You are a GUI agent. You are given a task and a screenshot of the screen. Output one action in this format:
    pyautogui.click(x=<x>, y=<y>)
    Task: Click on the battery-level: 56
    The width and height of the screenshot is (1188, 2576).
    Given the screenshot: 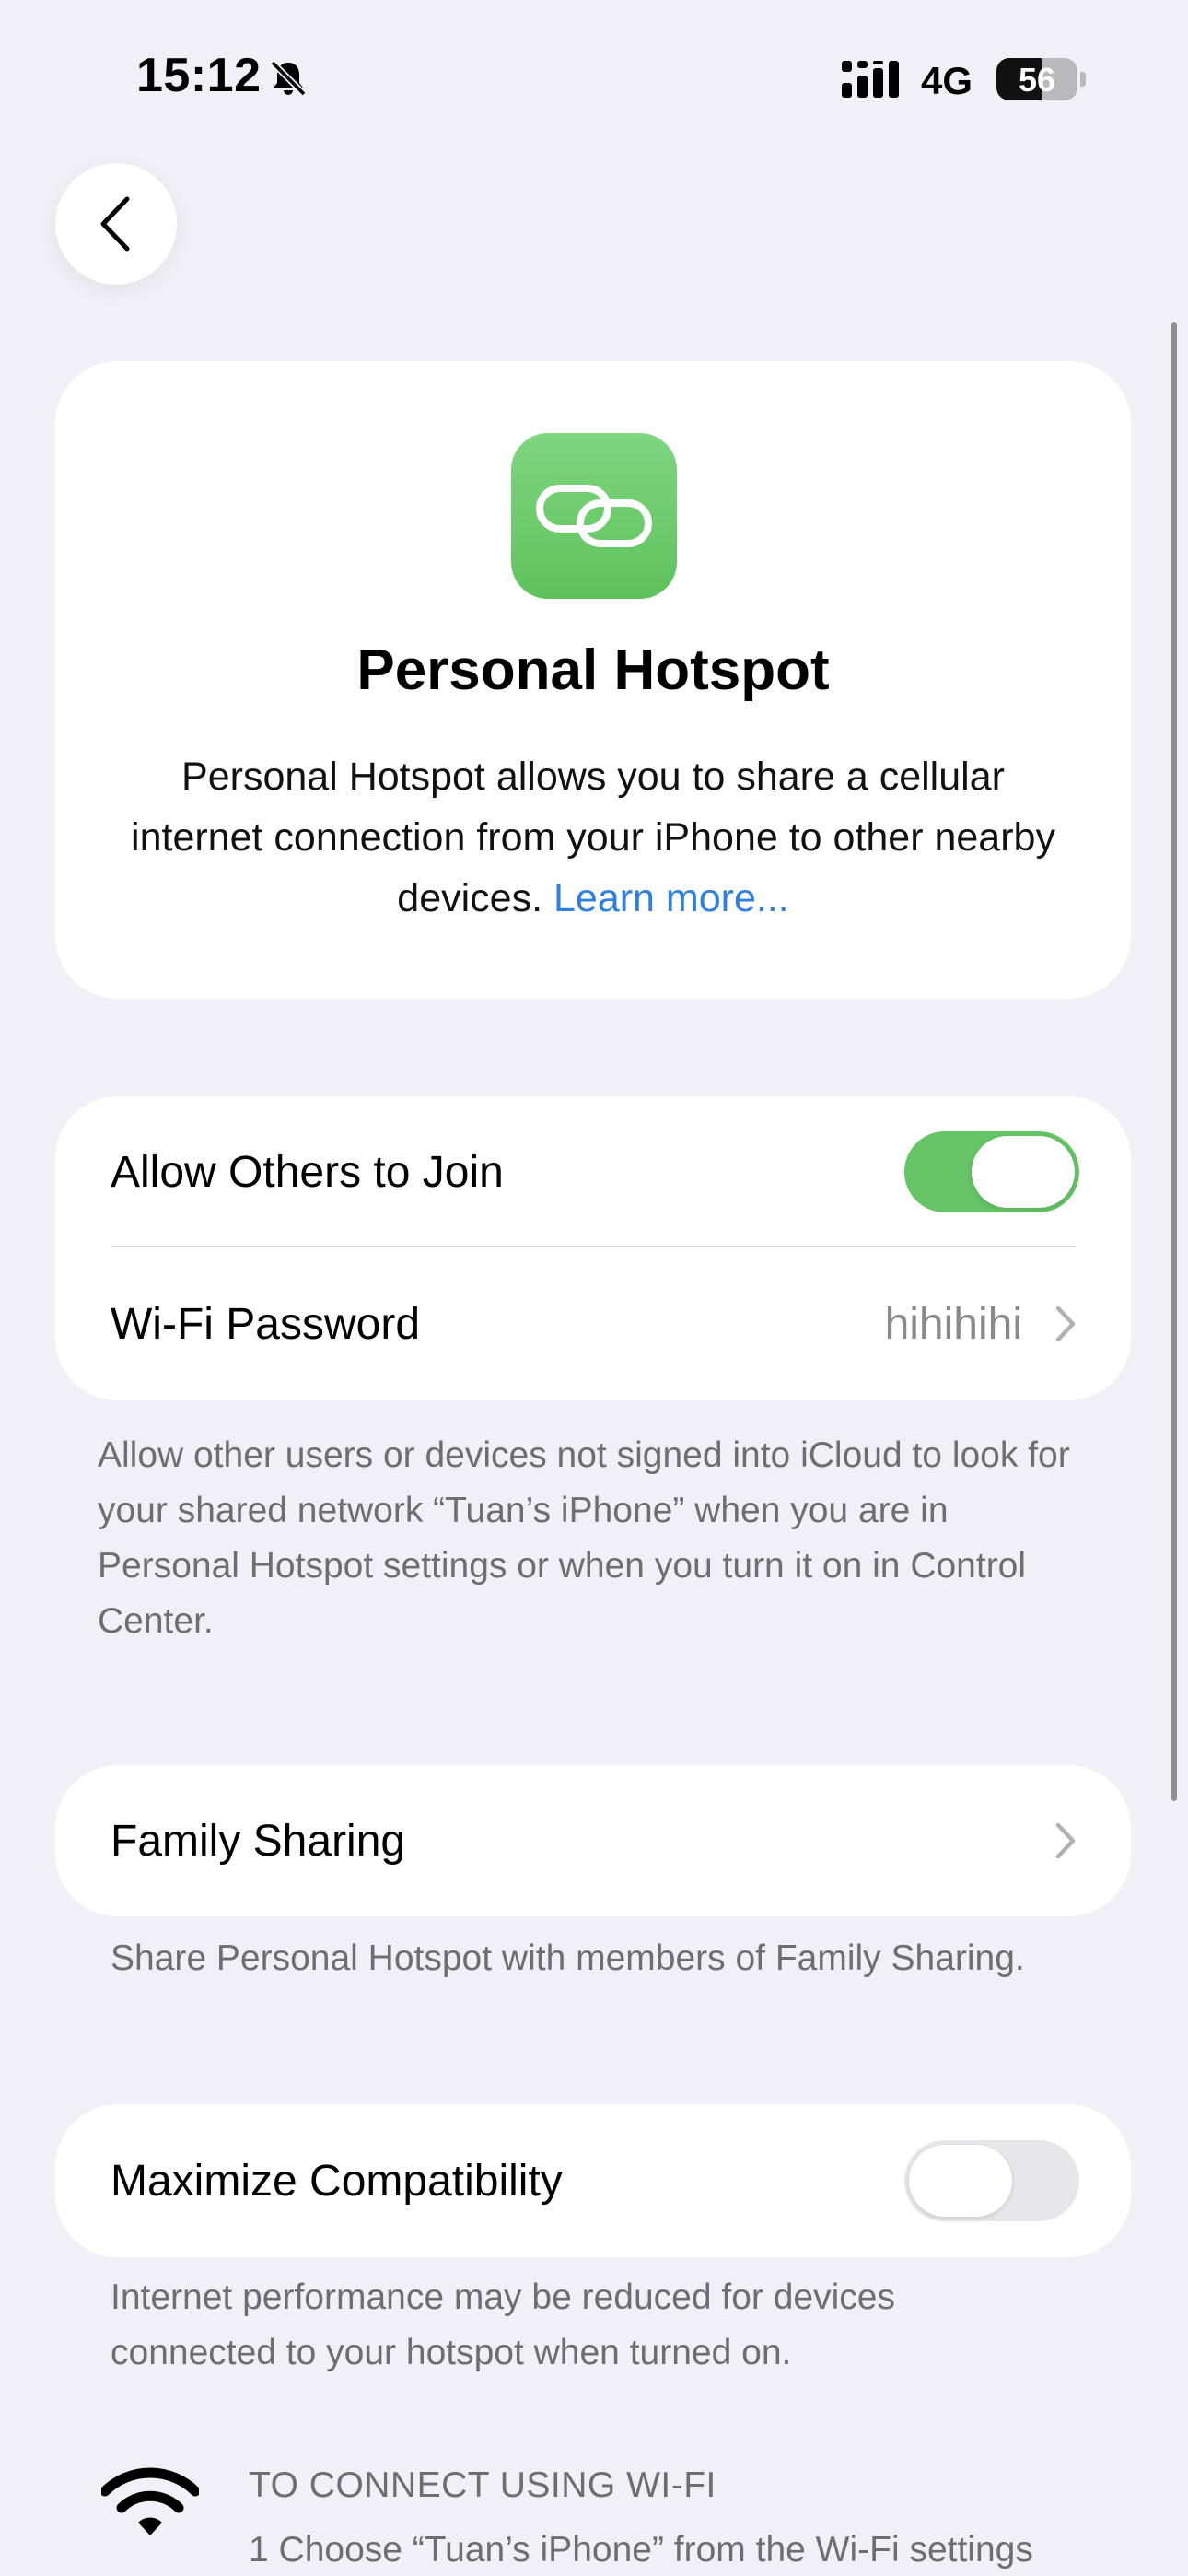 What is the action you would take?
    pyautogui.click(x=1037, y=80)
    